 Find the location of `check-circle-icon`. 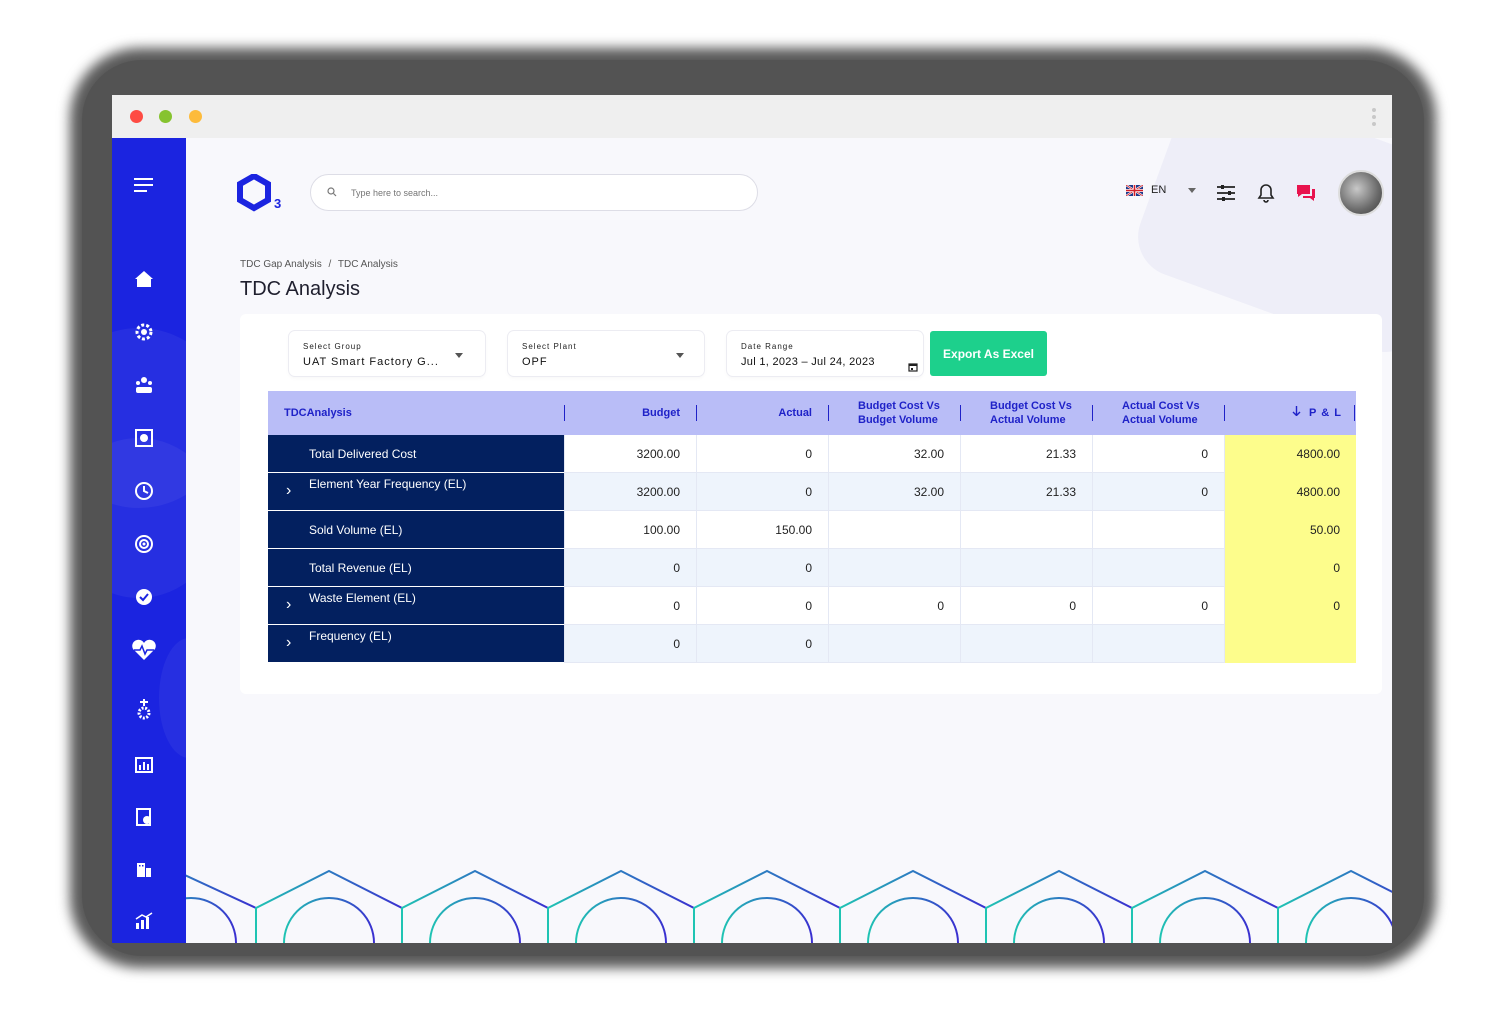

check-circle-icon is located at coordinates (144, 597).